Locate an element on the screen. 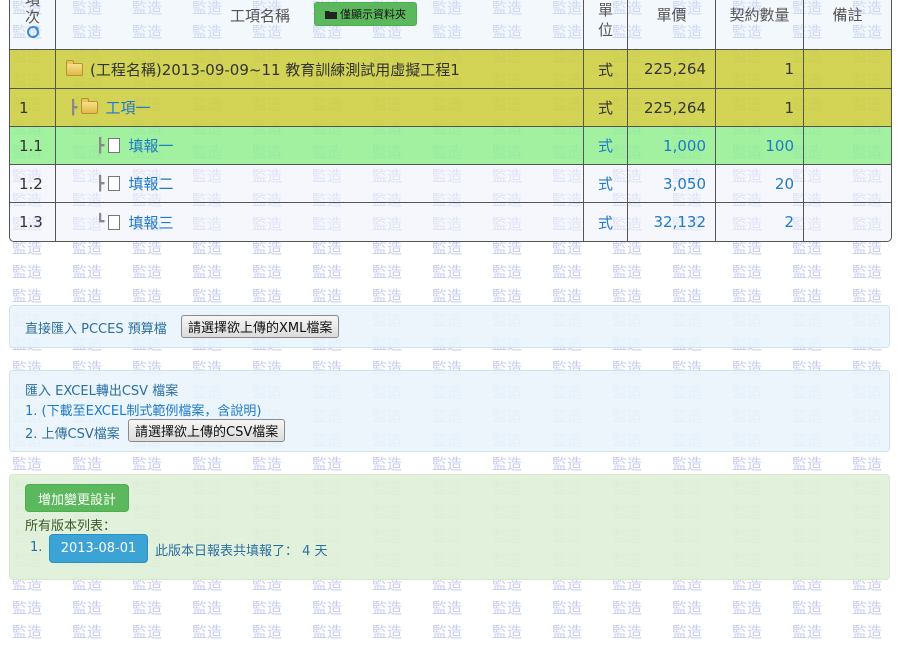 The width and height of the screenshot is (897, 651). row-no: 1.1 is located at coordinates (31, 145).